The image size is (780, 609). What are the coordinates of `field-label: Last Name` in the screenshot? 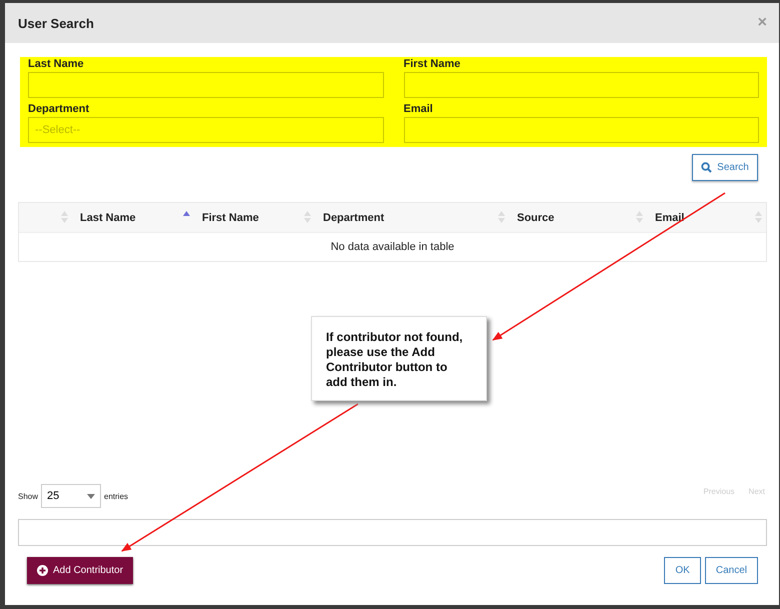 It's located at (56, 64).